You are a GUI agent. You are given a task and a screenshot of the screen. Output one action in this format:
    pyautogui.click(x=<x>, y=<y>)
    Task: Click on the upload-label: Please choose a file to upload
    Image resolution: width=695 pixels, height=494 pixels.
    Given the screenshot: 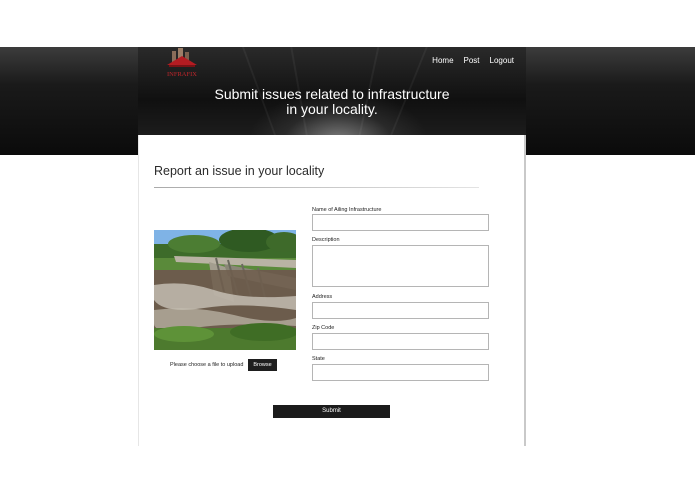 What is the action you would take?
    pyautogui.click(x=207, y=365)
    